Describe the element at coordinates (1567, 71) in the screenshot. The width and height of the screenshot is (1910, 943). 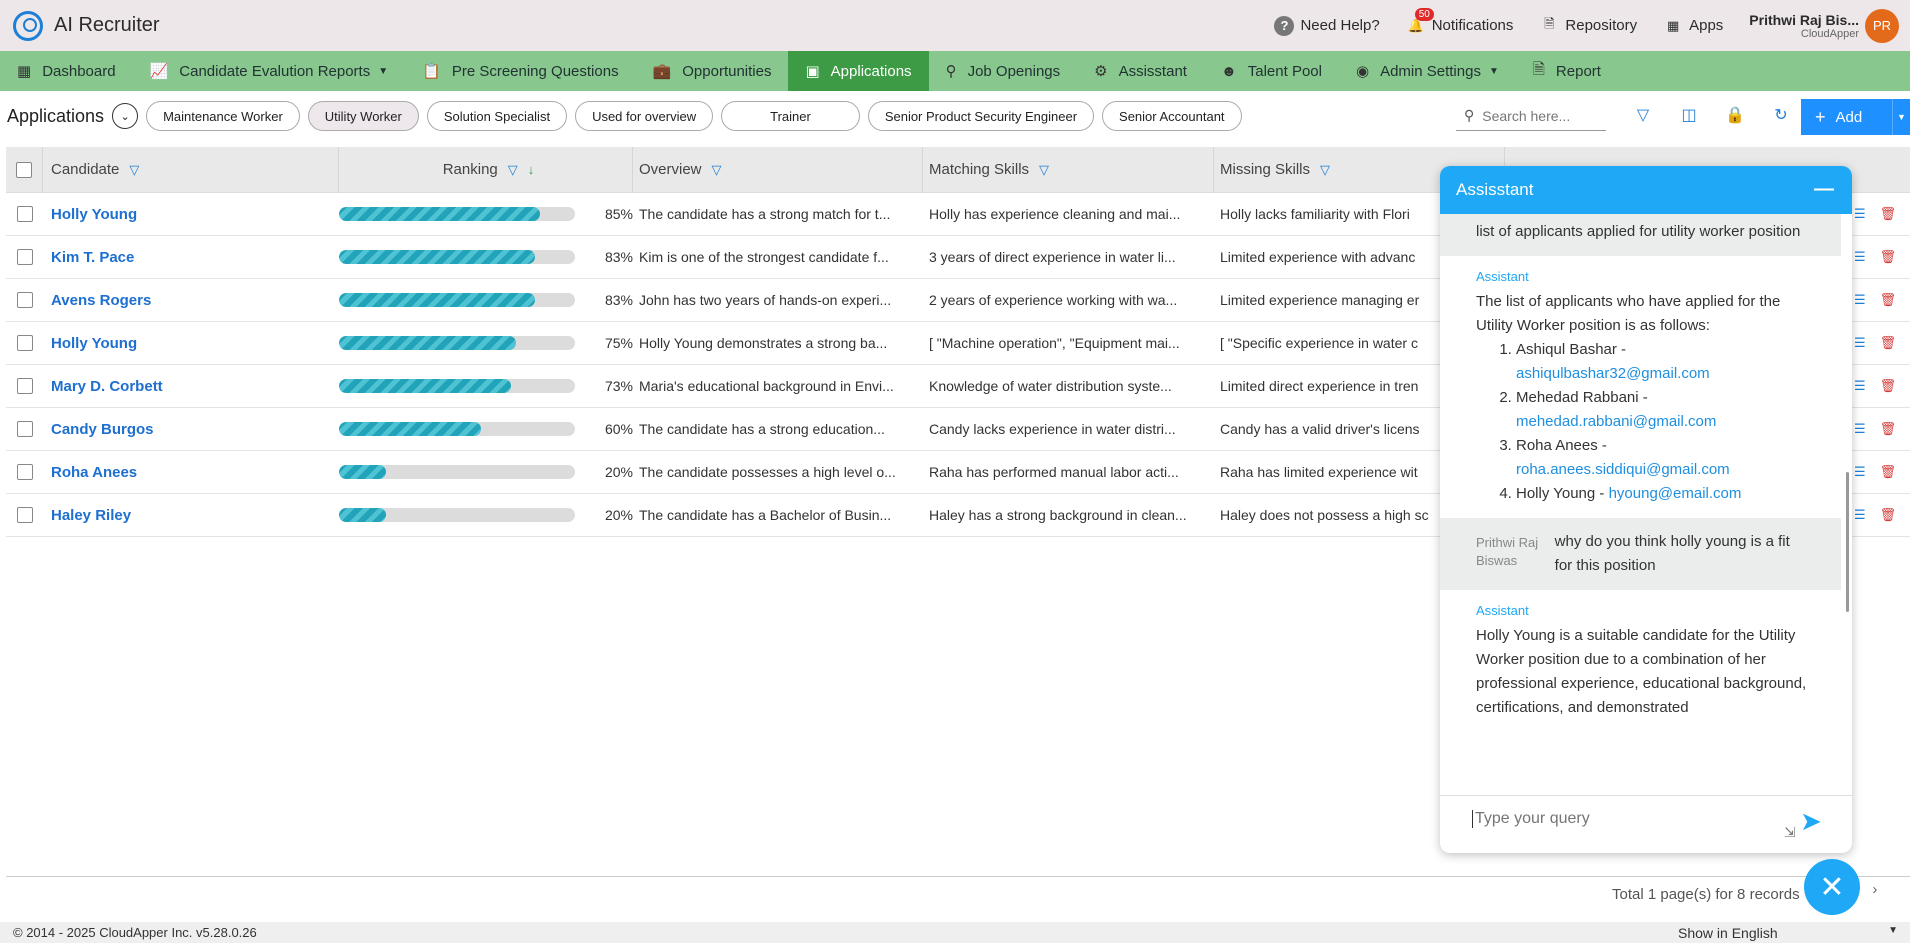
I see `nav-report: 🗎 Report` at that location.